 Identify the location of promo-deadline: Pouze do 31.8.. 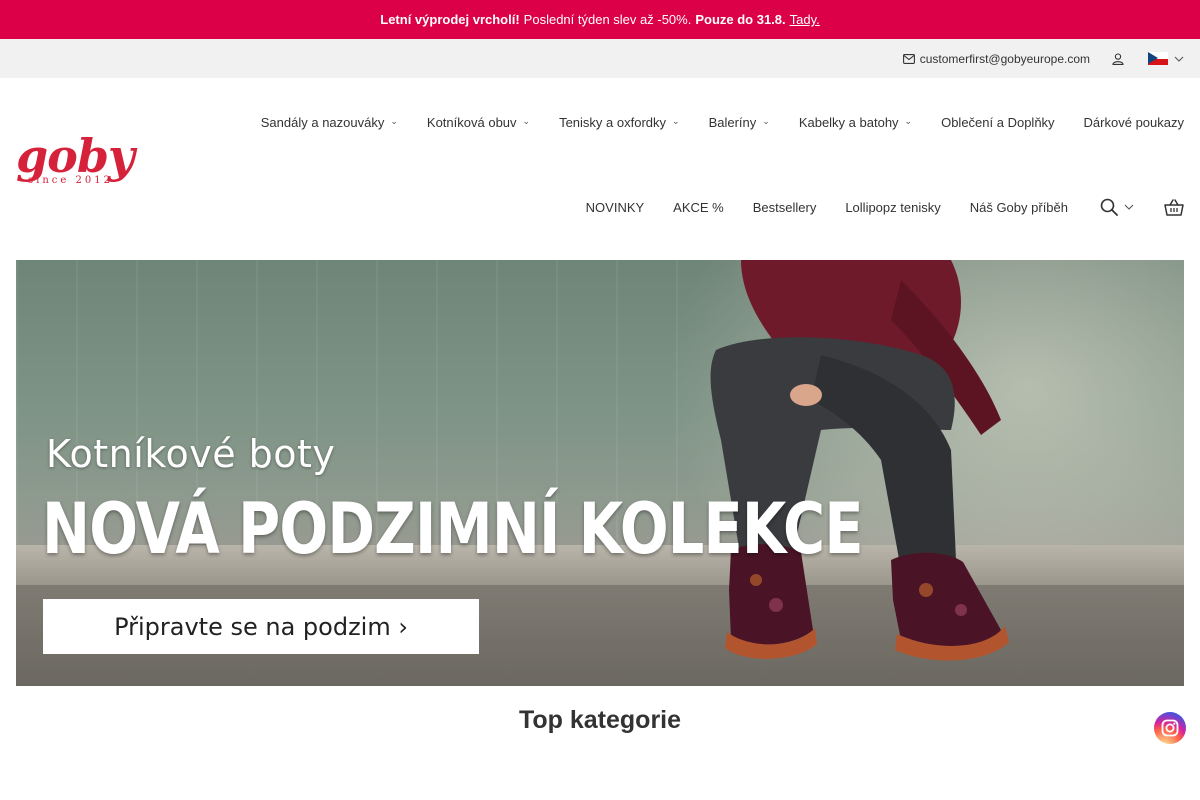
(740, 19).